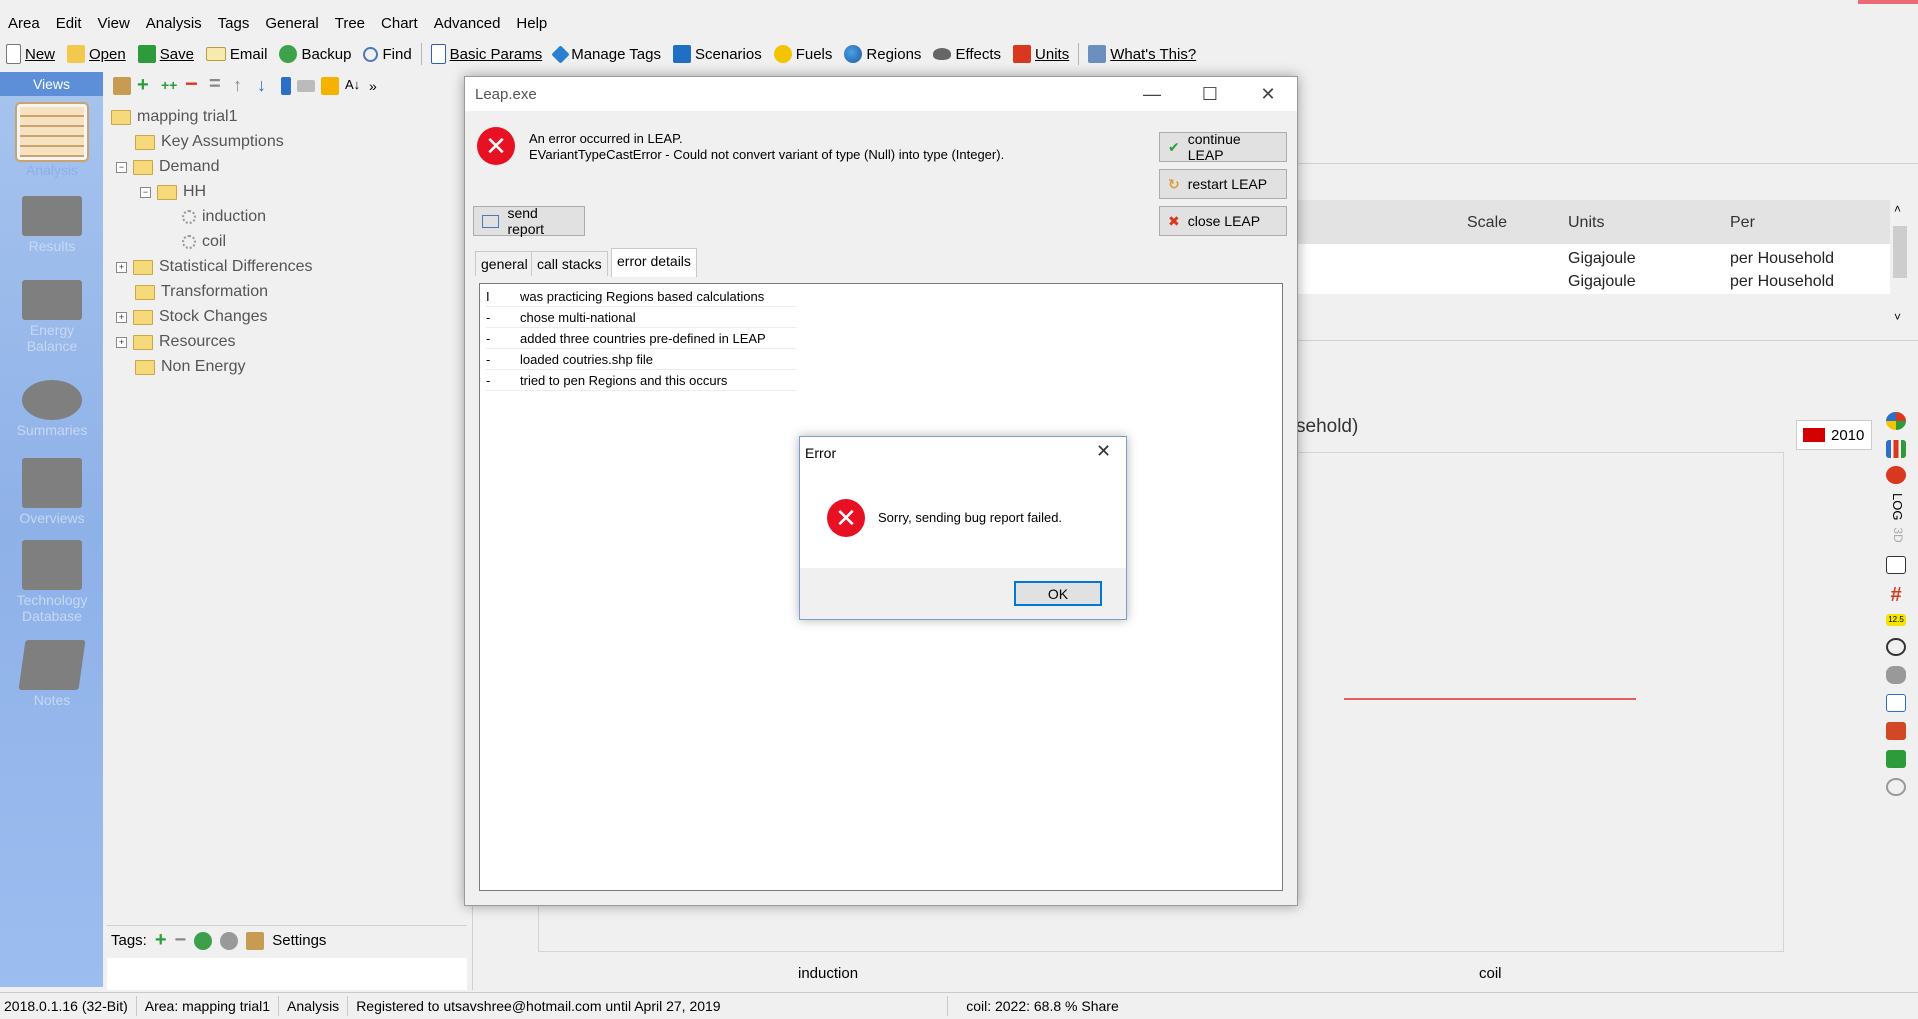 Image resolution: width=1918 pixels, height=1019 pixels. What do you see at coordinates (114, 23) in the screenshot?
I see `menu-view: View` at bounding box center [114, 23].